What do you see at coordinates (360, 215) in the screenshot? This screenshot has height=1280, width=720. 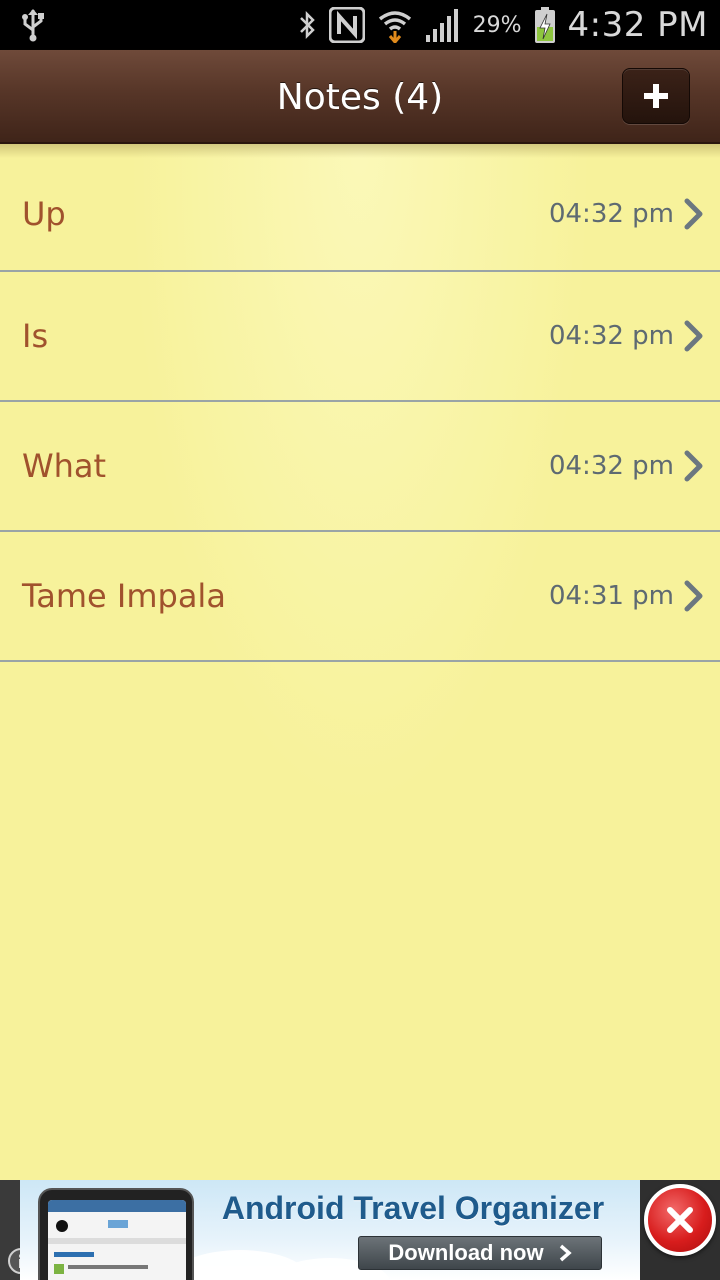 I see `note-row: Up 04:32 pm` at bounding box center [360, 215].